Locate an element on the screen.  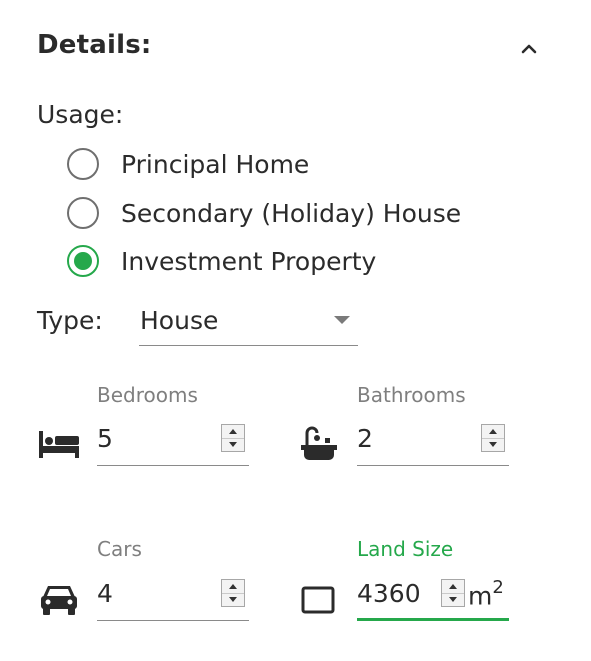
radio-principal-home: Principal Home is located at coordinates (188, 164).